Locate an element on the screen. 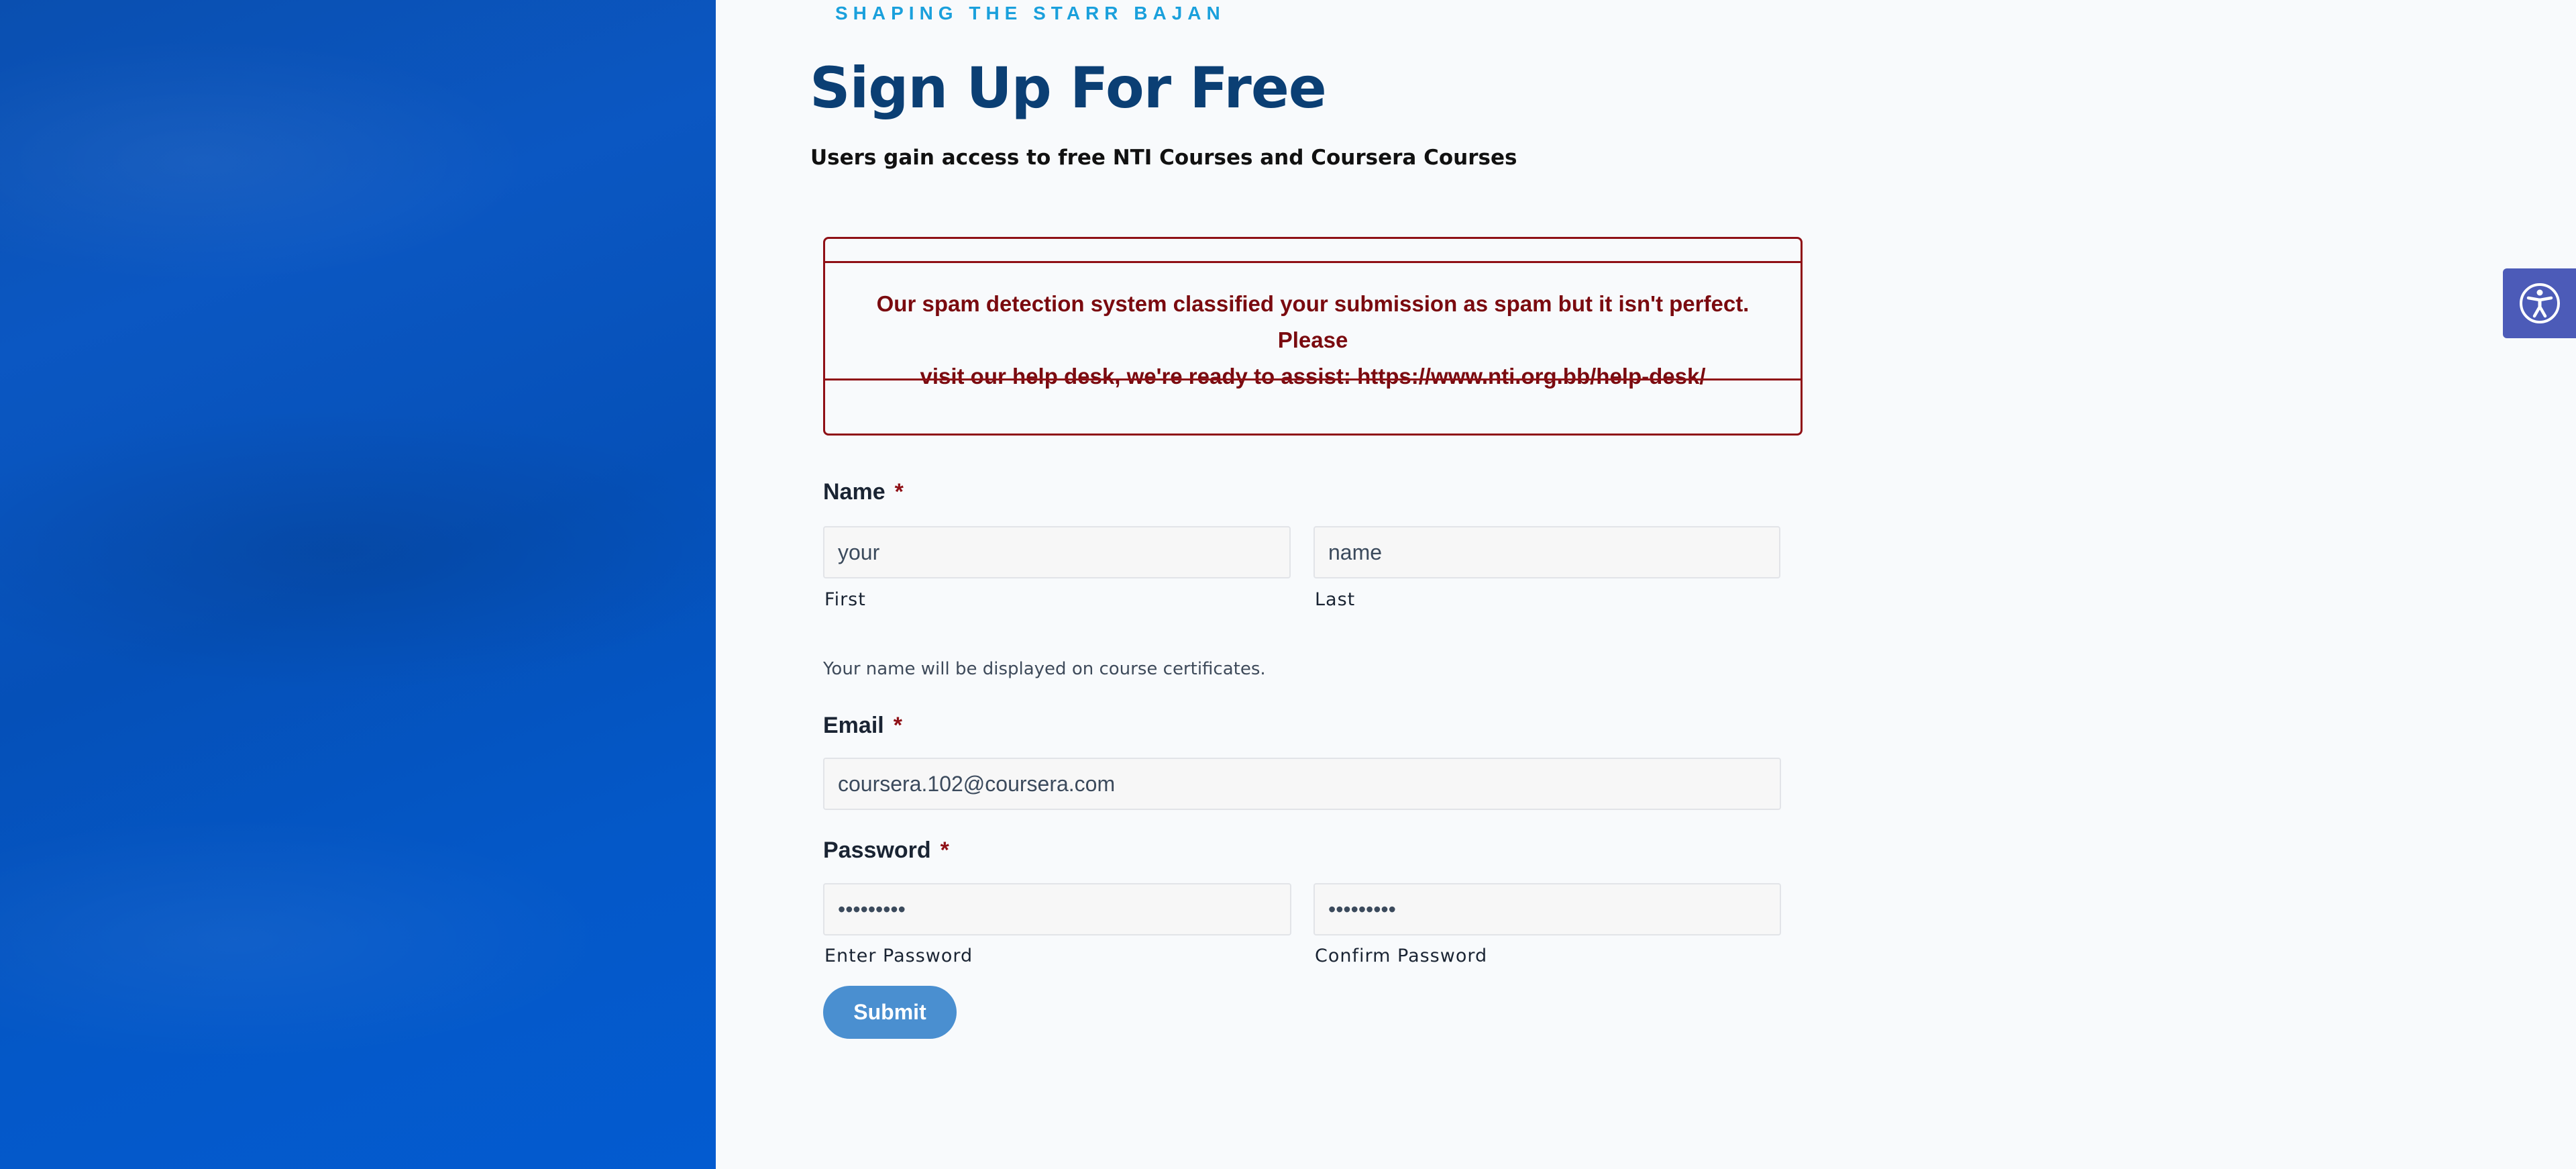 This screenshot has width=2576, height=1169. email-label-text: Email is located at coordinates (853, 726).